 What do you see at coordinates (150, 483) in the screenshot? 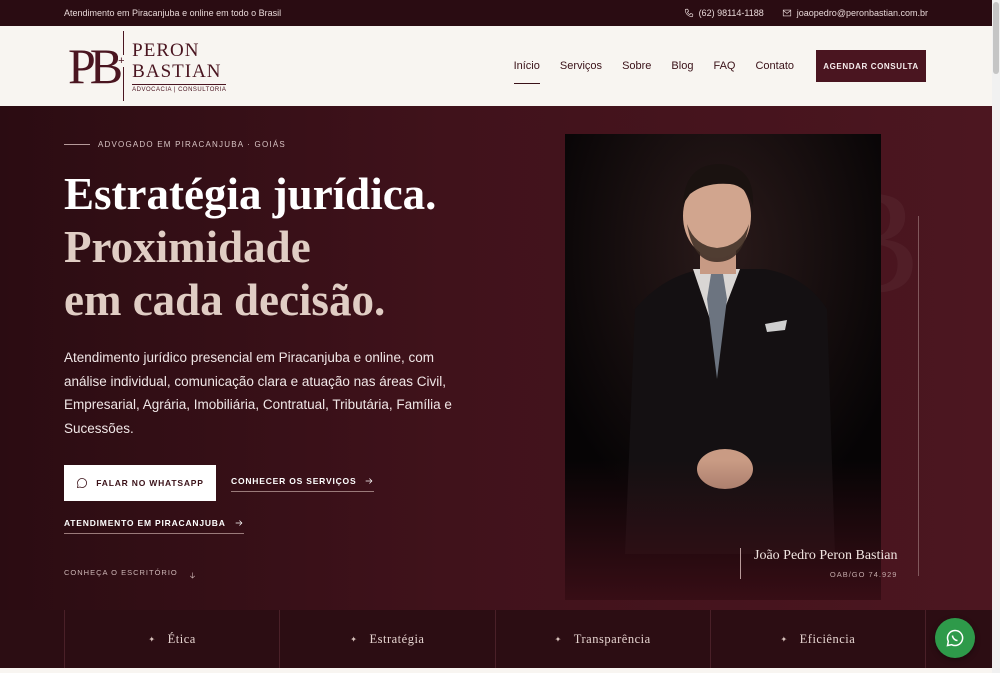
I see `whatsapp-button-label: FALAR NO WHATSAPP` at bounding box center [150, 483].